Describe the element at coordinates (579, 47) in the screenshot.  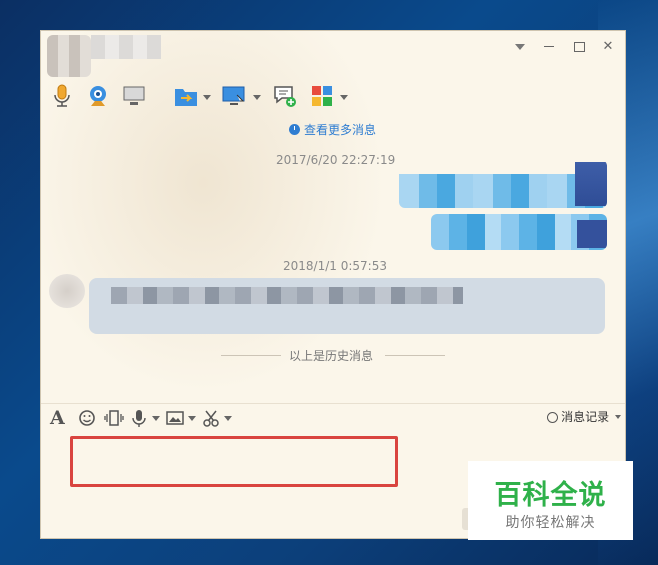
I see `maximize-button` at that location.